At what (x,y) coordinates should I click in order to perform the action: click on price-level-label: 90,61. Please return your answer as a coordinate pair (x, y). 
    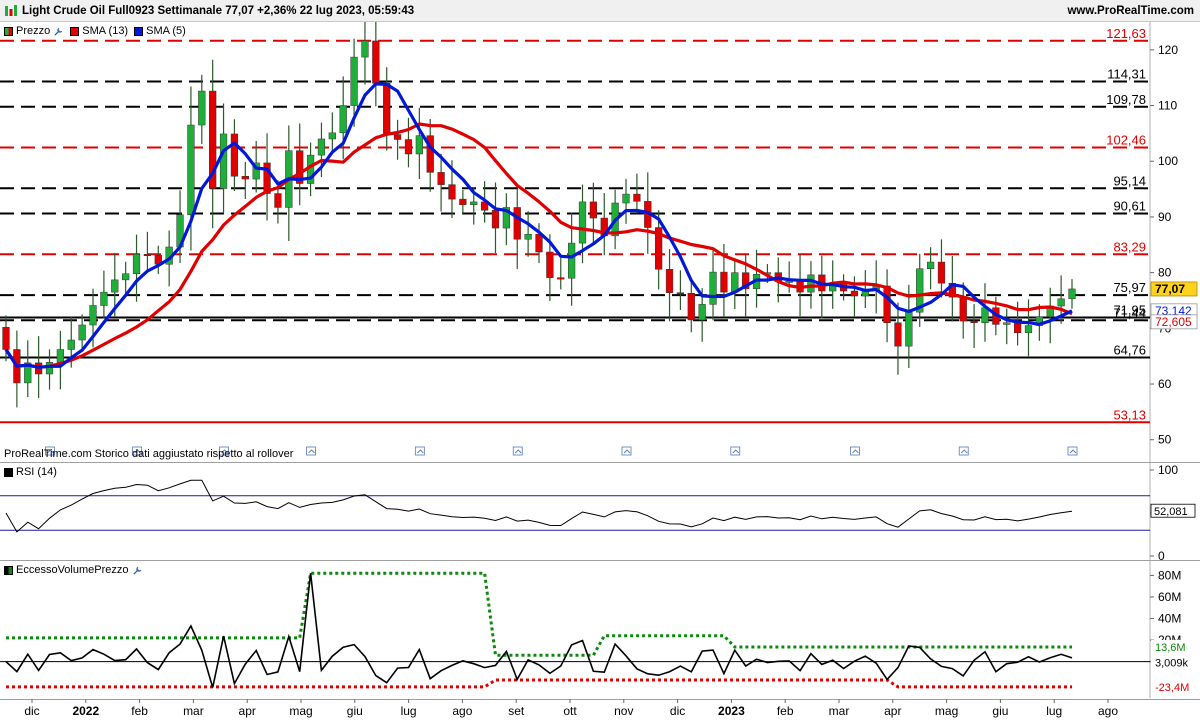
    Looking at the image, I should click on (1129, 206).